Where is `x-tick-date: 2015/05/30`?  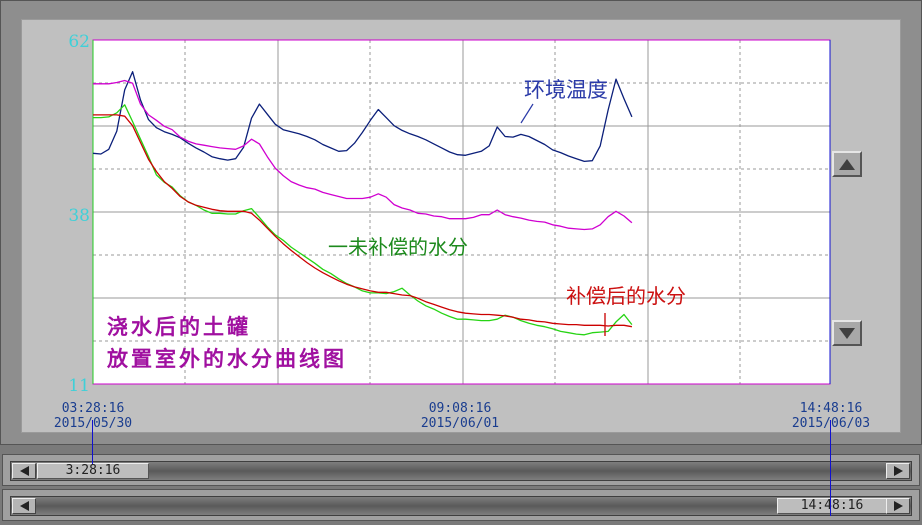
x-tick-date: 2015/05/30 is located at coordinates (93, 423).